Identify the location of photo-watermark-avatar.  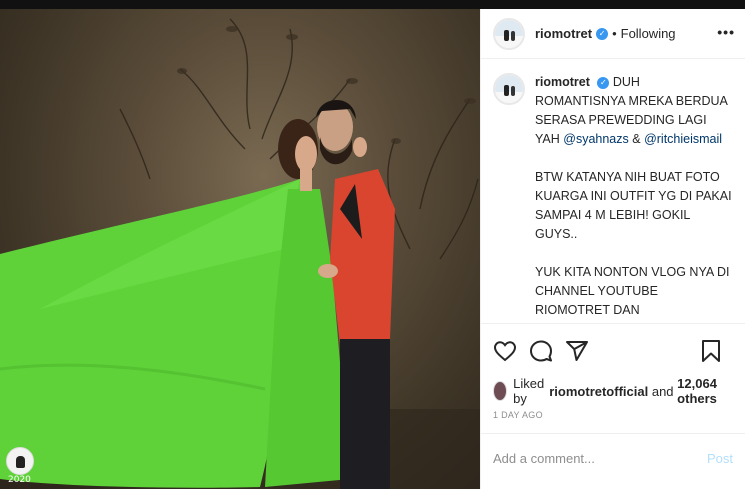
(20, 461).